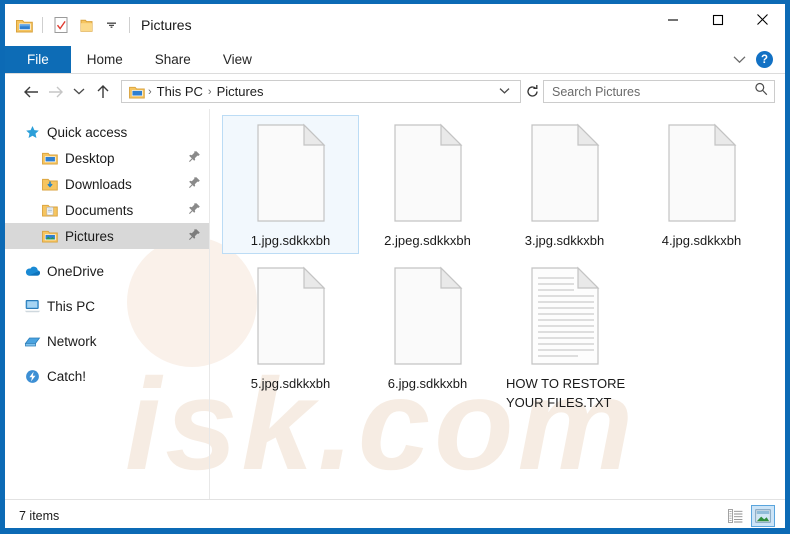 The width and height of the screenshot is (790, 534). I want to click on sidebar-item-pictures: Pictures, so click(107, 236).